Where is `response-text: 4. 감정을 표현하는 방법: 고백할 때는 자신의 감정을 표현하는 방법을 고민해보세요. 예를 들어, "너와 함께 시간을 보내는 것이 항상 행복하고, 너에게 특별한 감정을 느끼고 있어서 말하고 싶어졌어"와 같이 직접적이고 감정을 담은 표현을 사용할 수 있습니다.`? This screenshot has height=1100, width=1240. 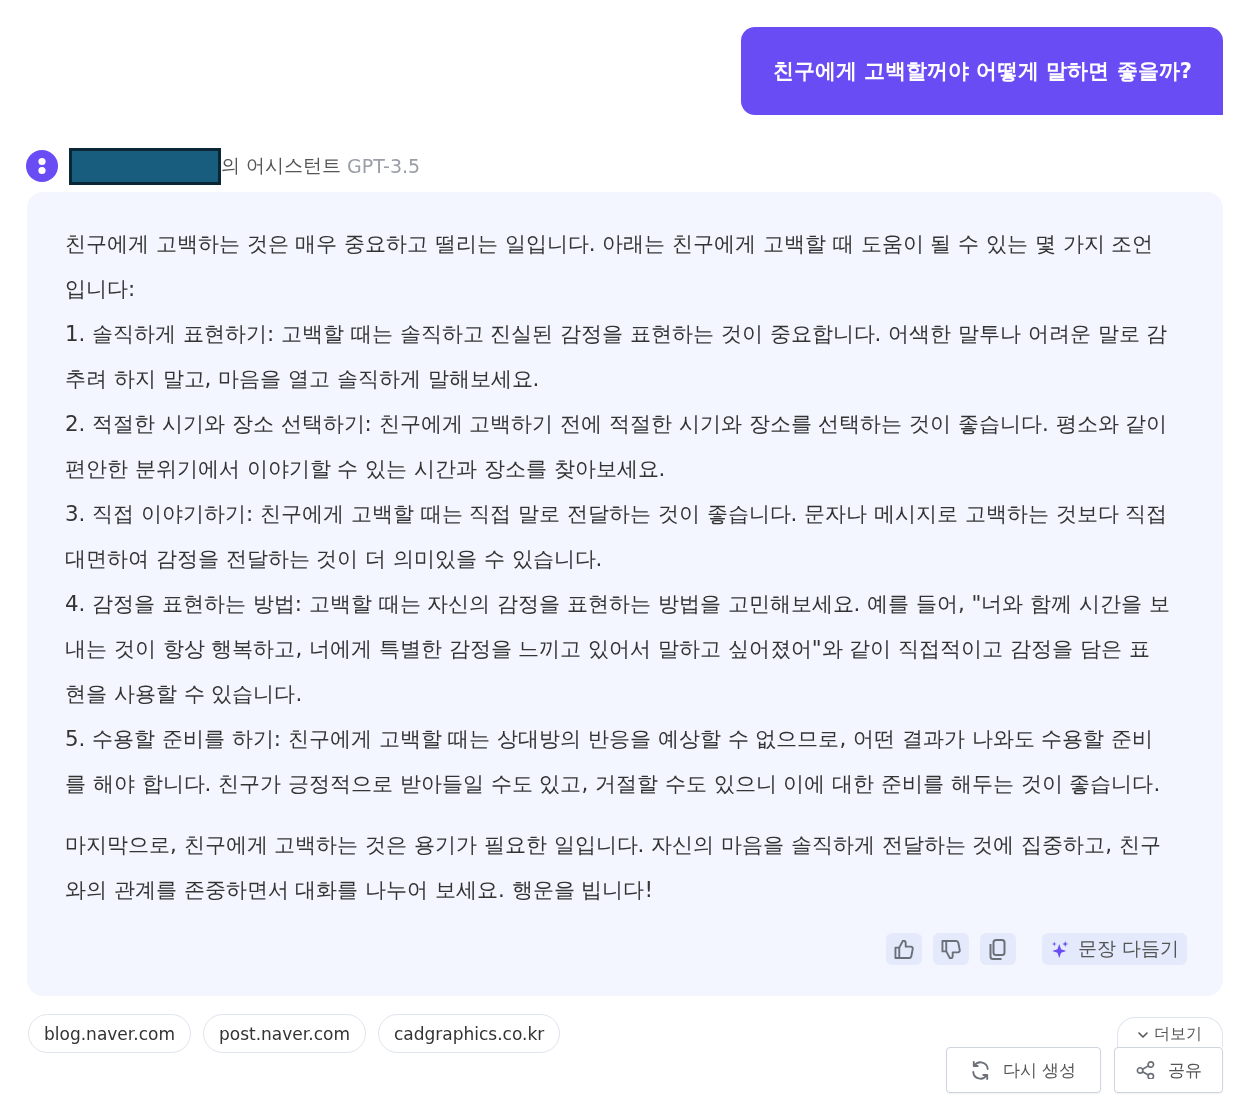
response-text: 4. 감정을 표현하는 방법: 고백할 때는 자신의 감정을 표현하는 방법을 고민해보세요. 예를 들어, "너와 함께 시간을 보내는 것이 항상 행복하고, 너에게 특별한 감정을 느끼고 있어서 말하고 싶어졌어"와 같이 직접적이고 감정을 담은 표현을 사용할 수 있습니다. is located at coordinates (617, 649).